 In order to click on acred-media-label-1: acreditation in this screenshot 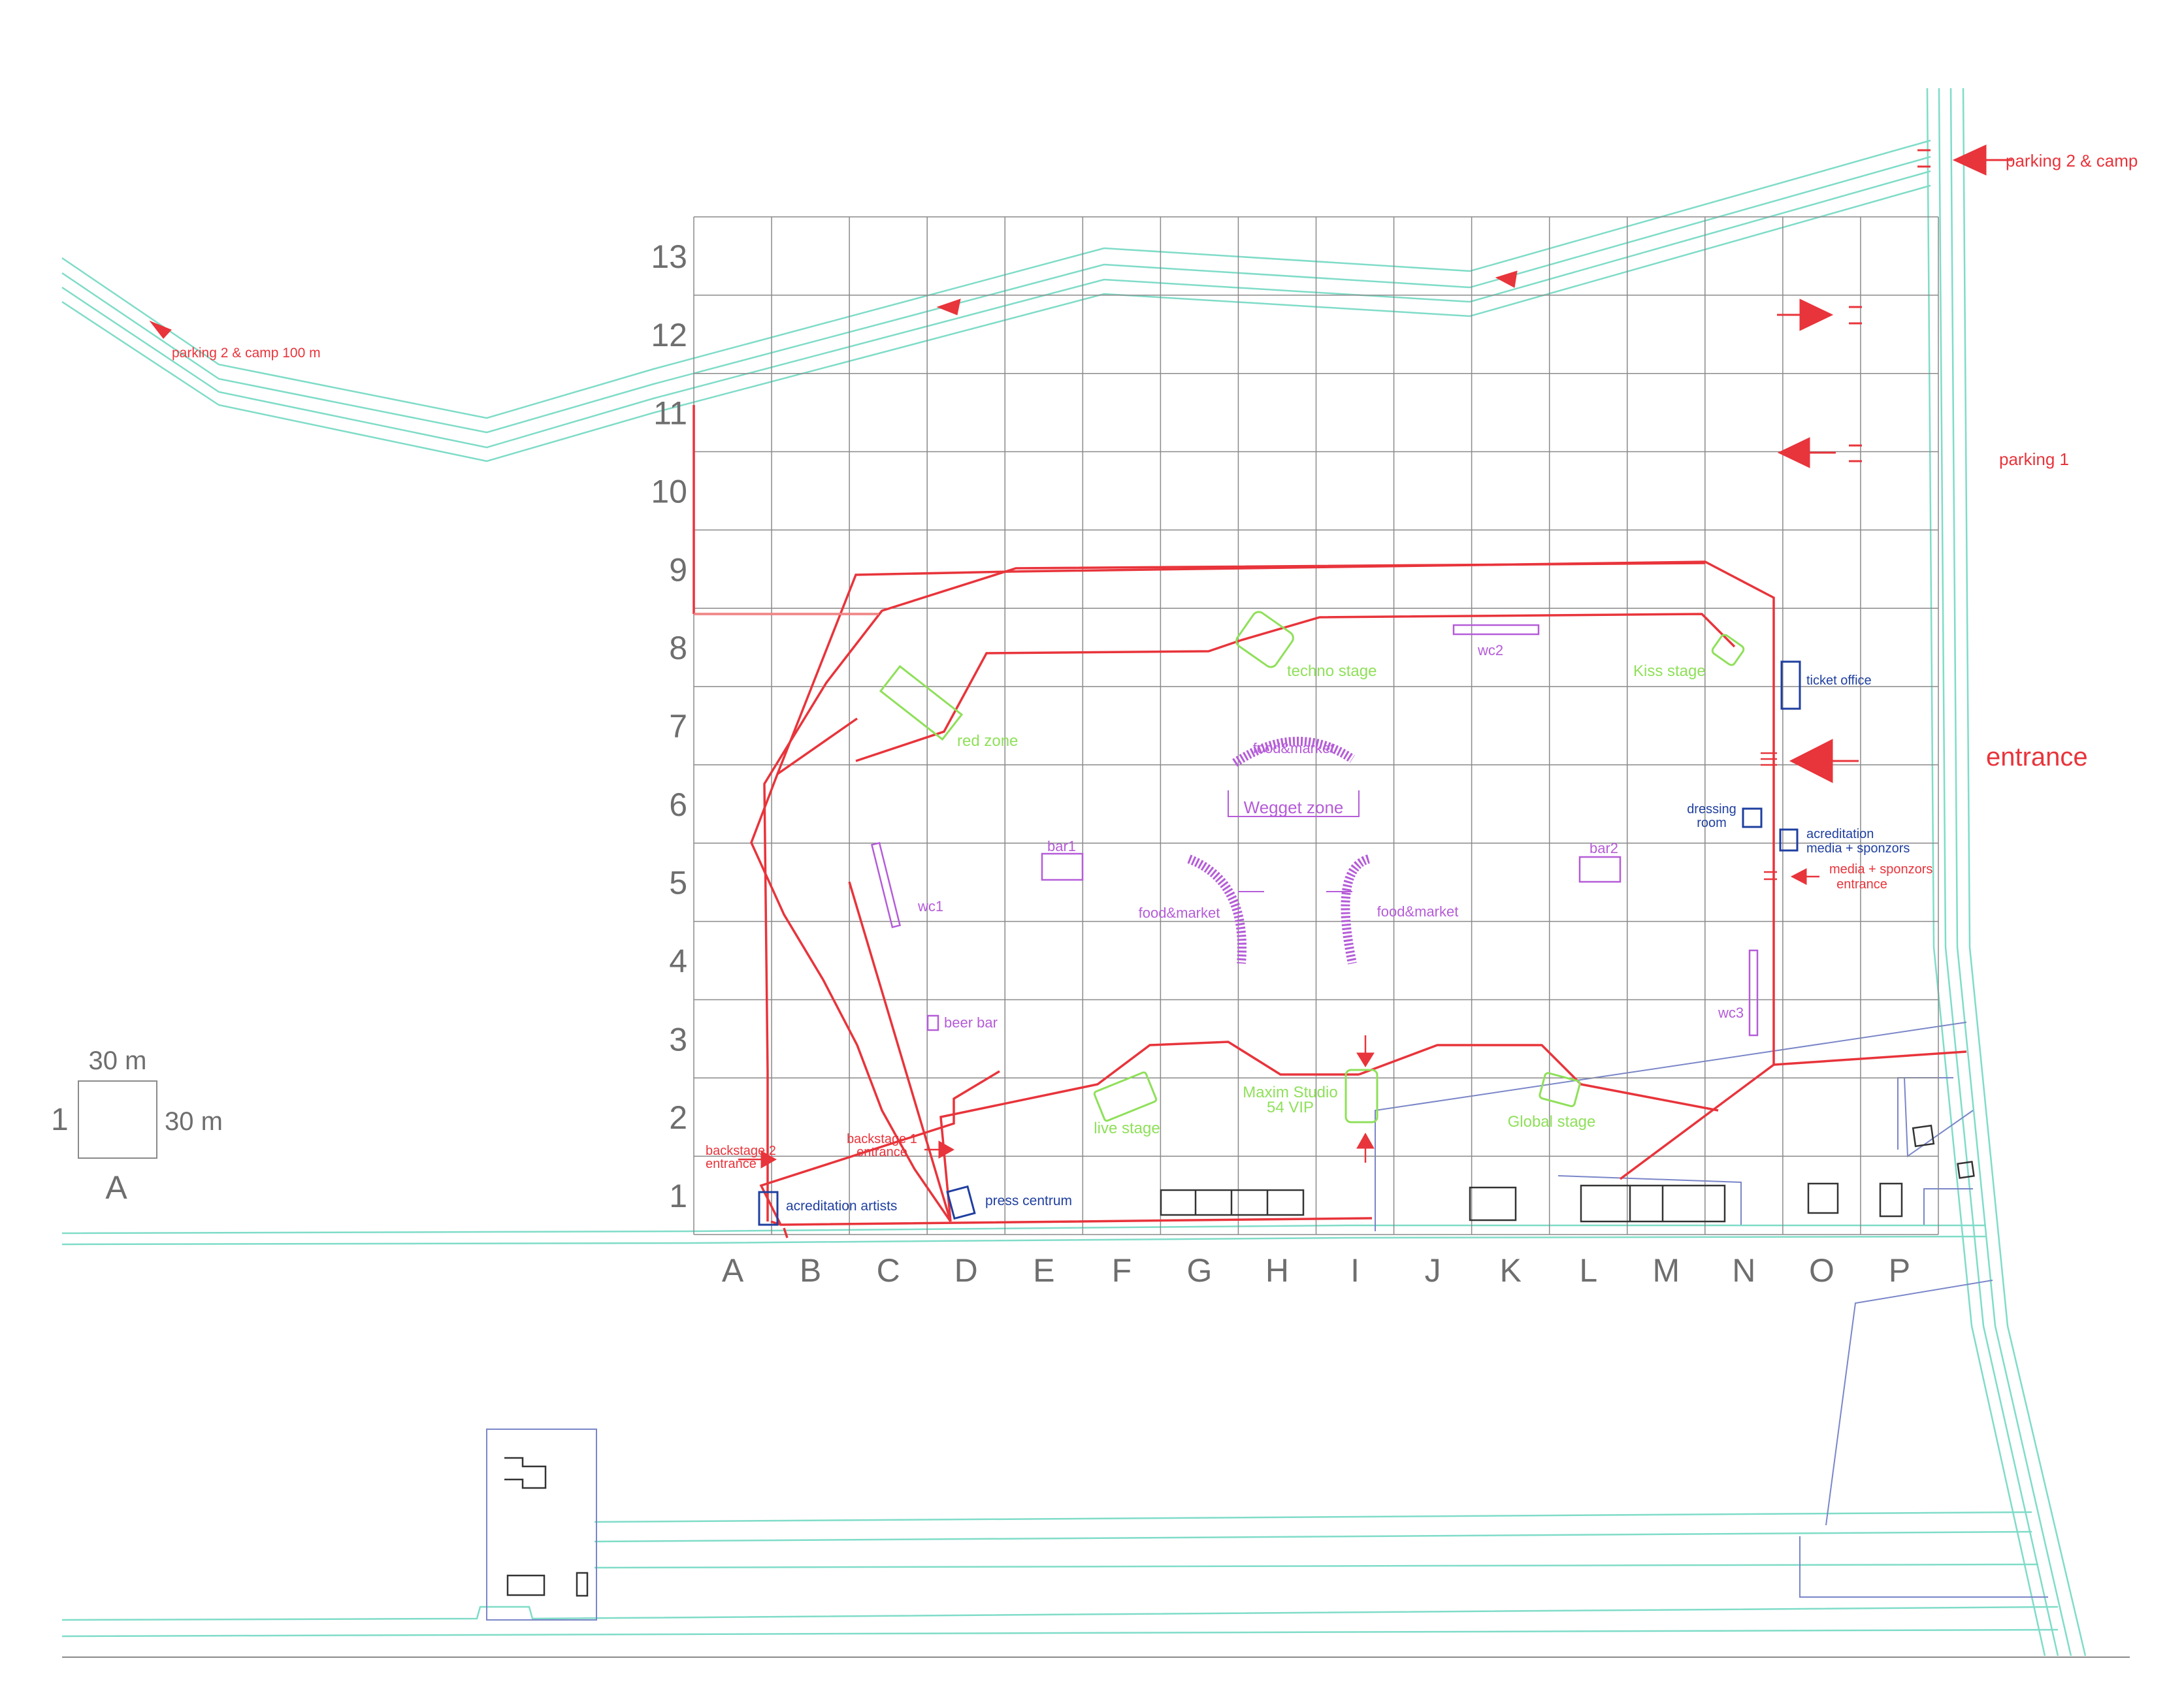, I will do `click(1840, 834)`.